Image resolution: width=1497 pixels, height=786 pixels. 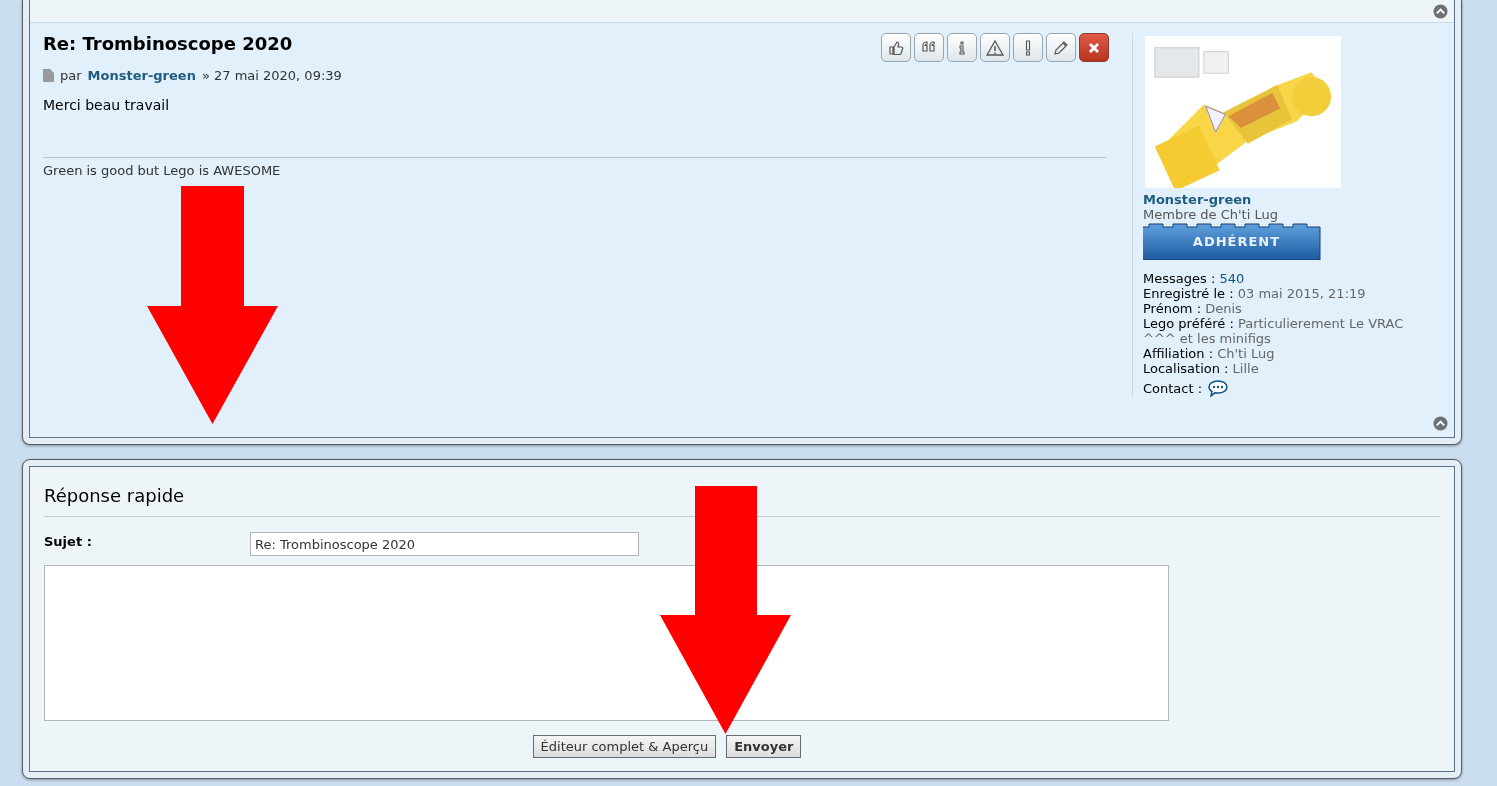 What do you see at coordinates (1061, 47) in the screenshot?
I see `pencil-button` at bounding box center [1061, 47].